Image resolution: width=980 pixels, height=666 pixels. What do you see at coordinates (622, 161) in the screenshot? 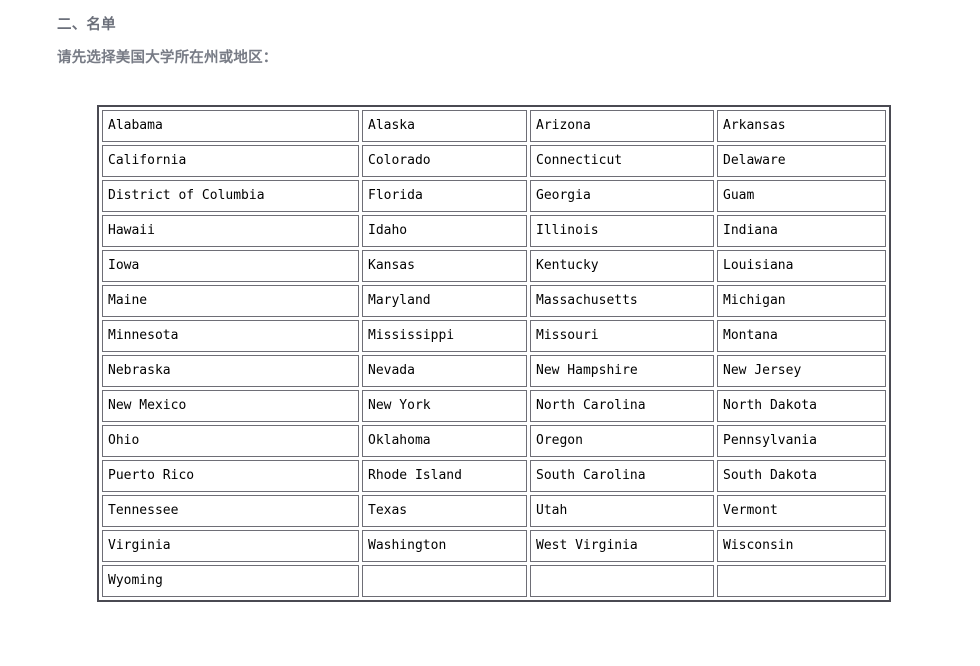
I see `state-cell: Connecticut` at bounding box center [622, 161].